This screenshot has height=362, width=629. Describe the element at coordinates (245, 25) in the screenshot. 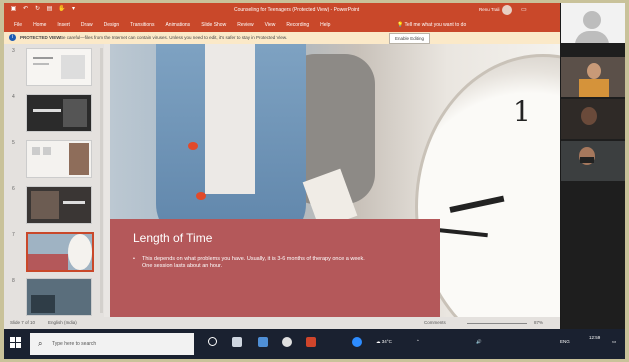

I see `tab-review: Review` at that location.